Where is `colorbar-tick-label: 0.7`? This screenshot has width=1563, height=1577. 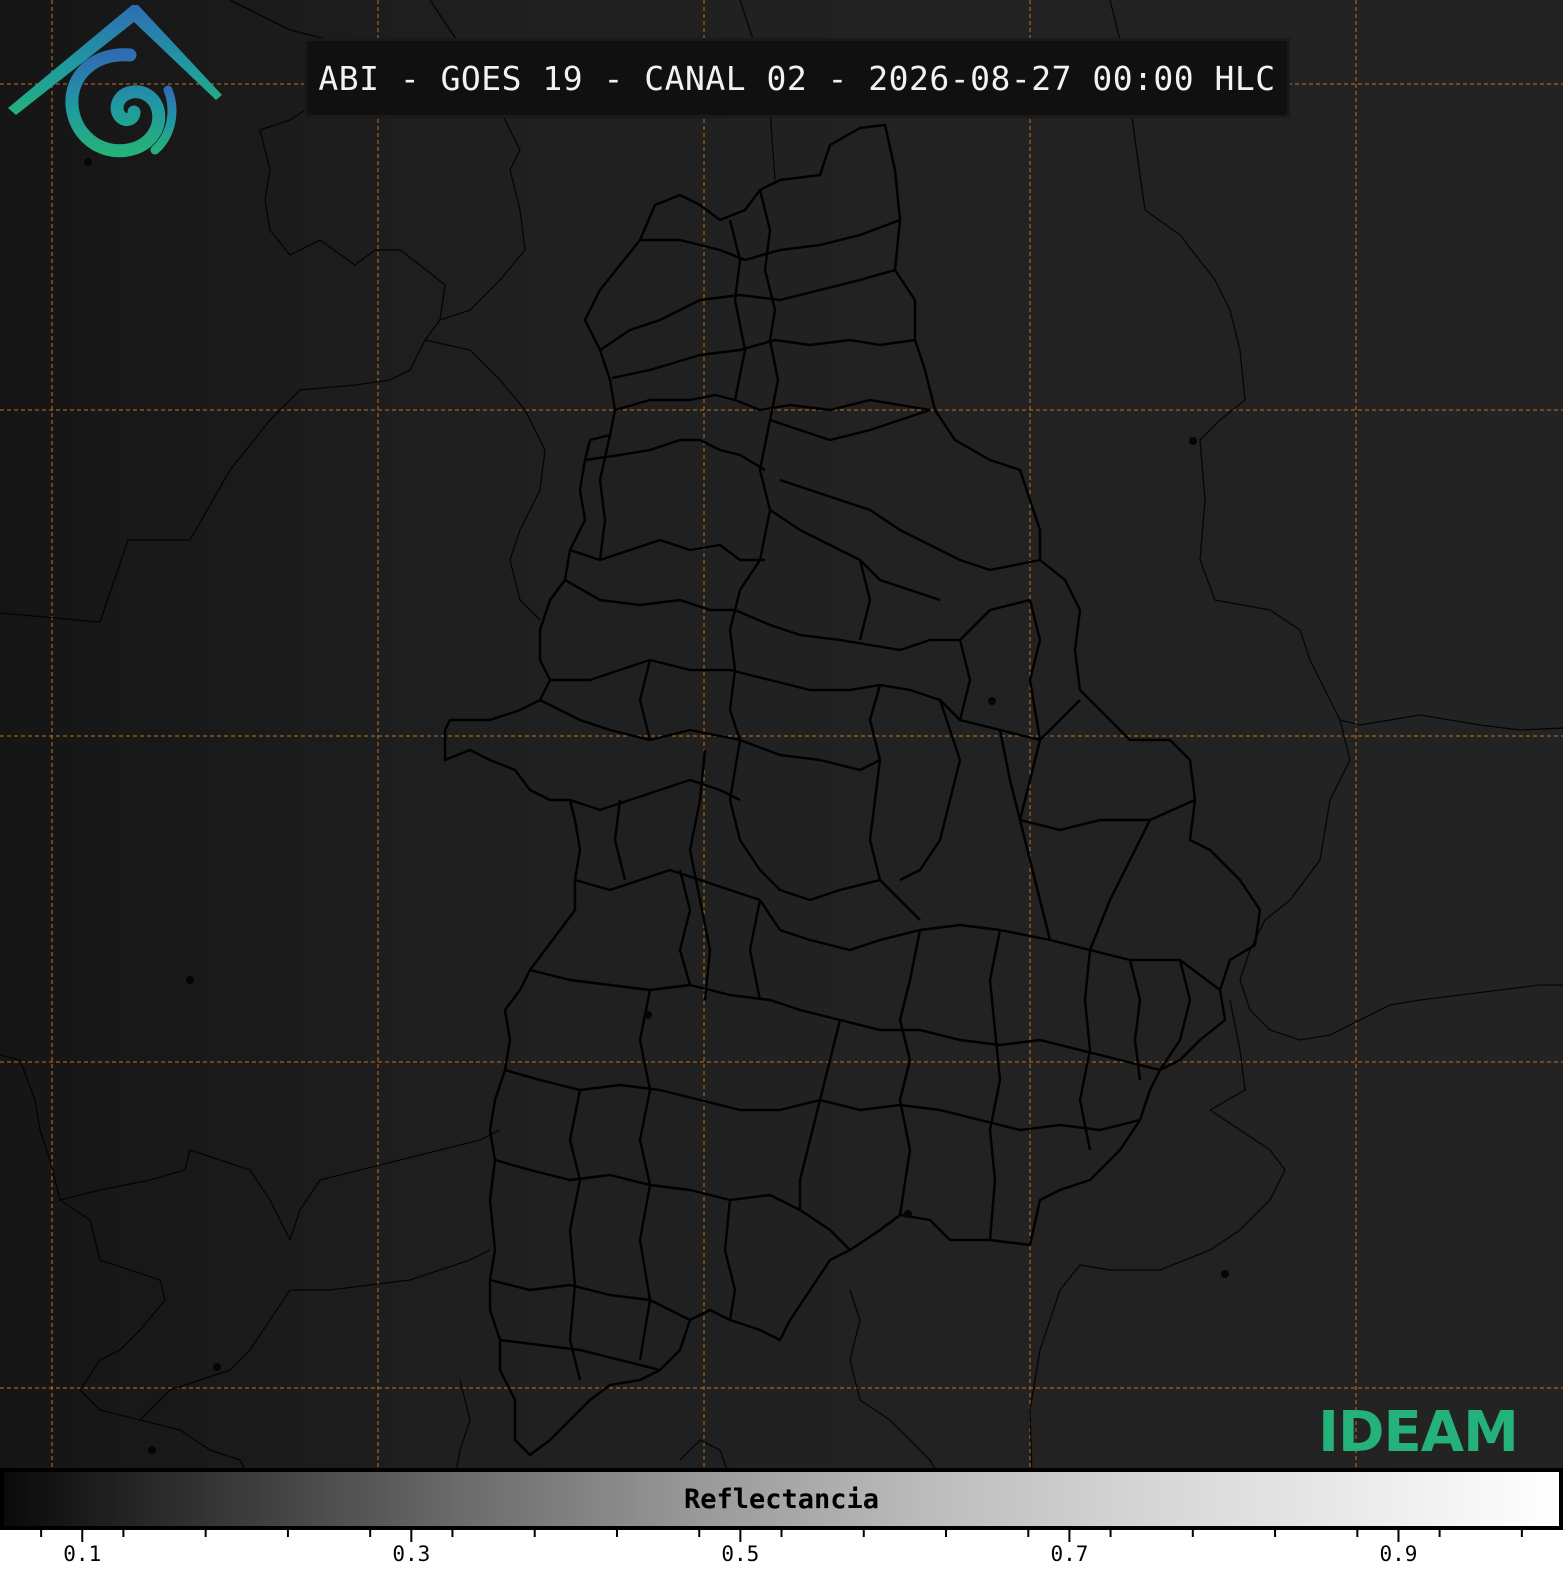
colorbar-tick-label: 0.7 is located at coordinates (1069, 1554).